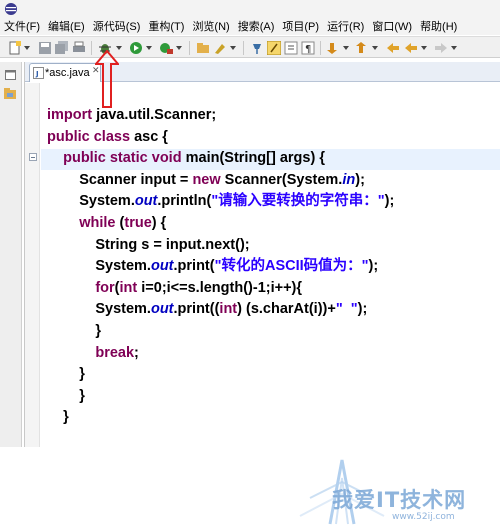 The width and height of the screenshot is (500, 532). Describe the element at coordinates (62, 48) in the screenshot. I see `save-all-icon` at that location.